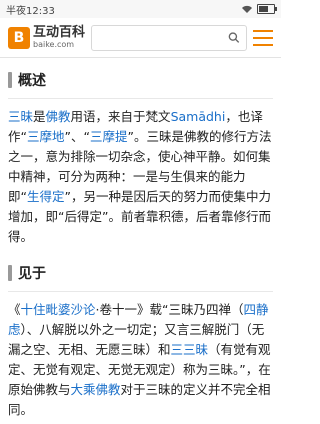 The width and height of the screenshot is (320, 424). What do you see at coordinates (39, 116) in the screenshot?
I see `article-text: 是` at bounding box center [39, 116].